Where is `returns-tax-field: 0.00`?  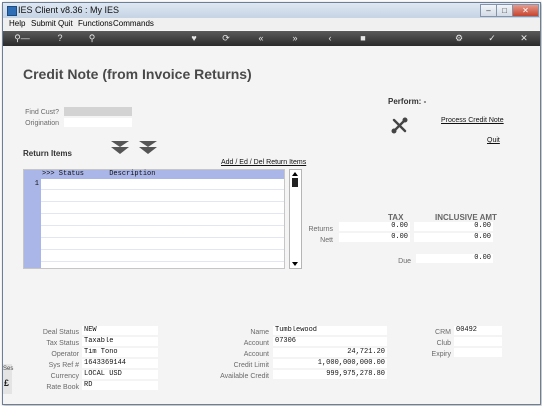 returns-tax-field: 0.00 is located at coordinates (374, 226).